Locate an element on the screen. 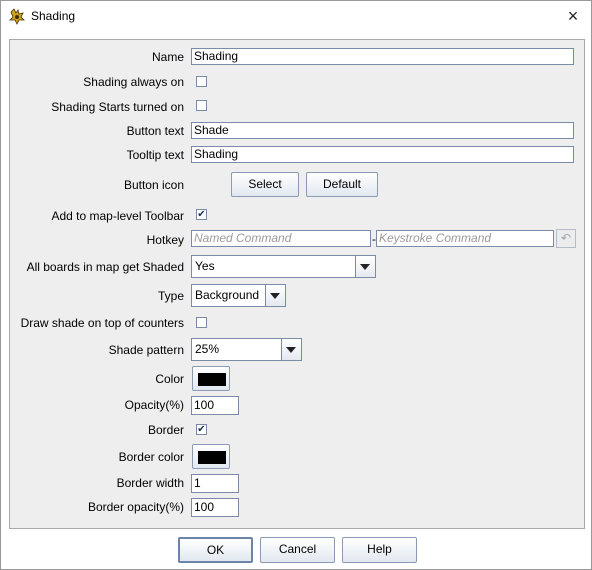 The image size is (592, 570). close-icon: × is located at coordinates (573, 16).